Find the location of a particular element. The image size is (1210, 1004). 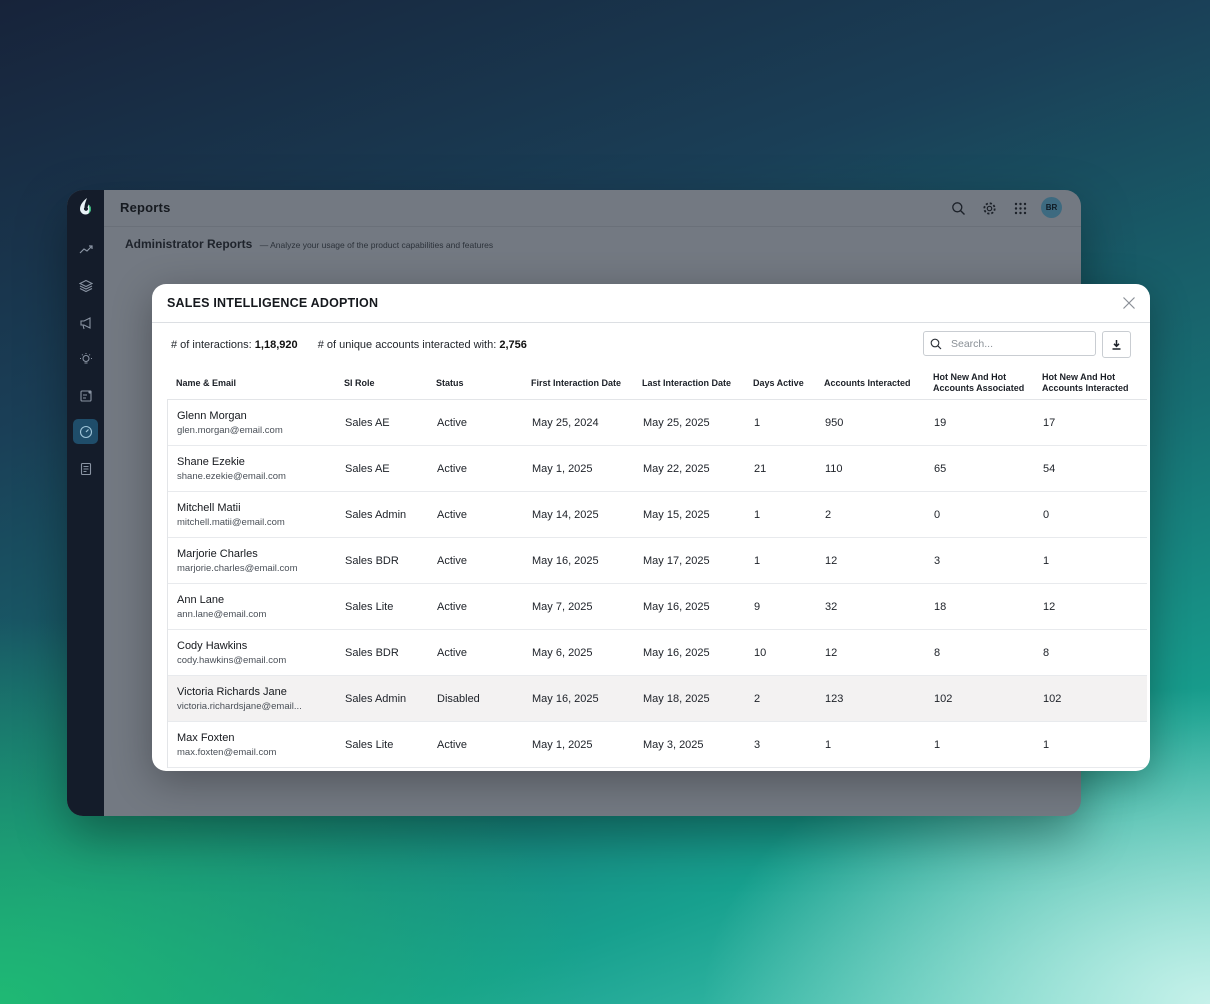

cell-first: May 25, 2024 is located at coordinates (565, 422).